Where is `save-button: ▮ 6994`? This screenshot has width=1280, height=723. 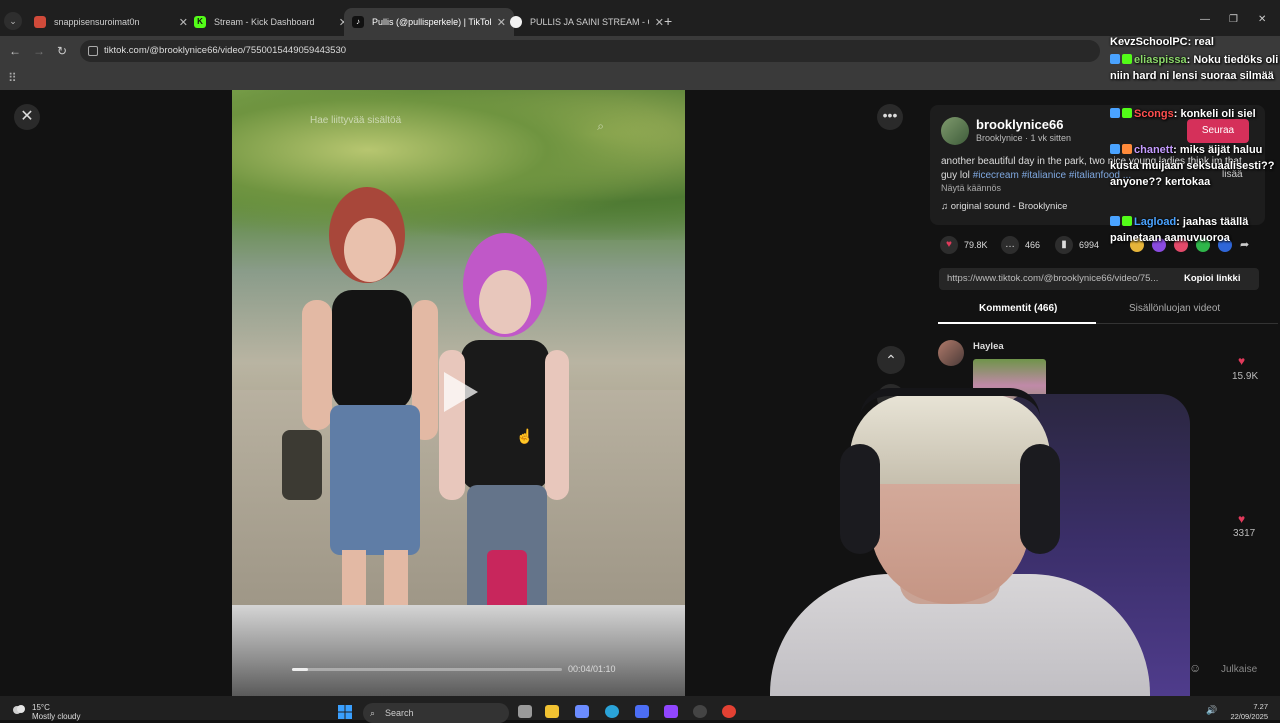 save-button: ▮ 6994 is located at coordinates (1077, 245).